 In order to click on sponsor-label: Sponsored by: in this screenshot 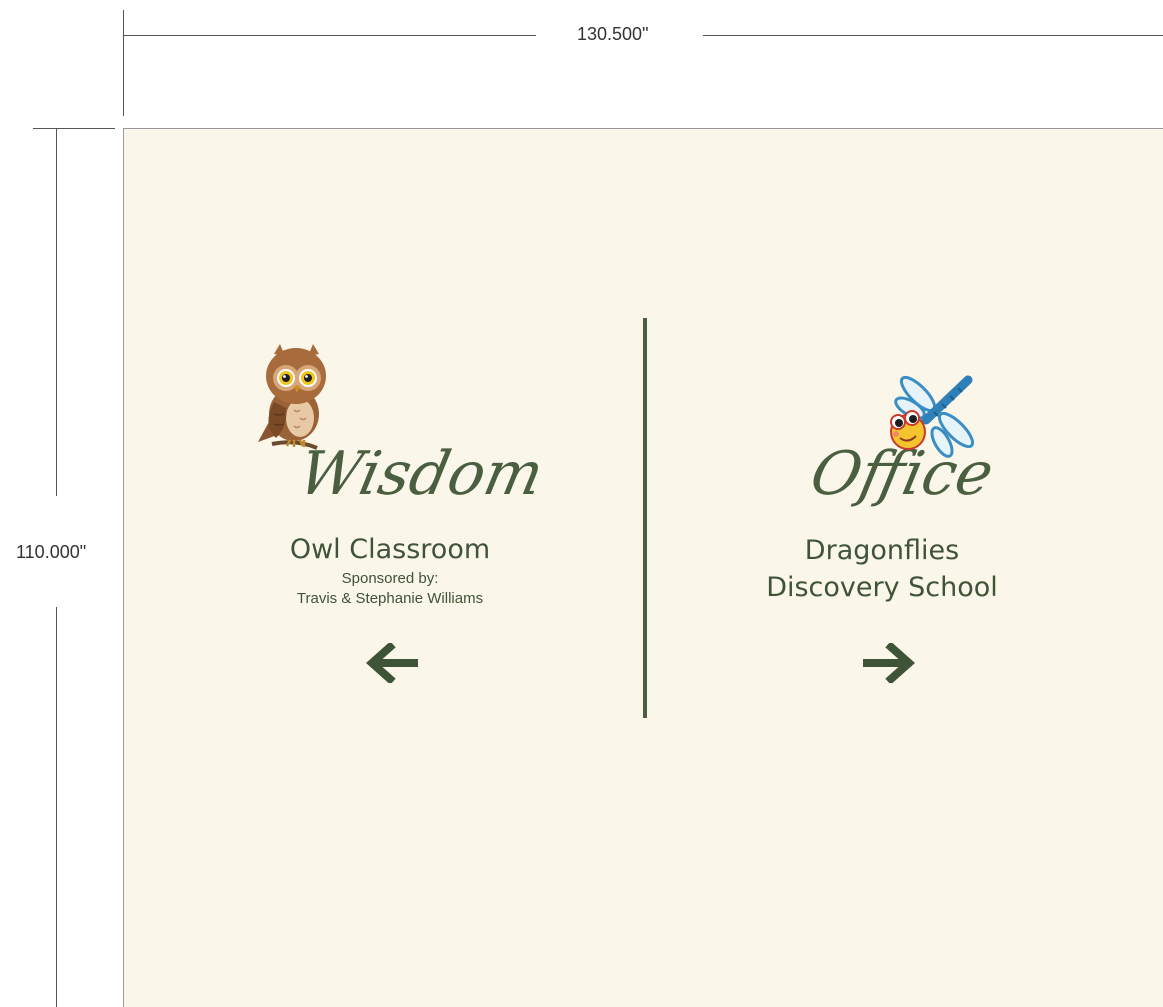, I will do `click(390, 578)`.